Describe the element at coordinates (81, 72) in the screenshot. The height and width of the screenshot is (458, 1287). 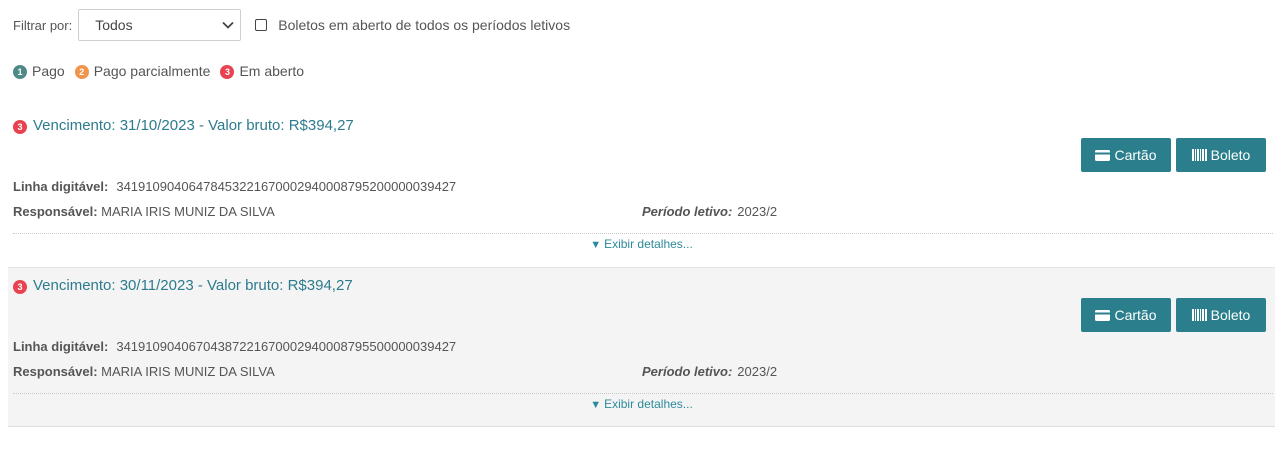
I see `status-badge: 2` at that location.